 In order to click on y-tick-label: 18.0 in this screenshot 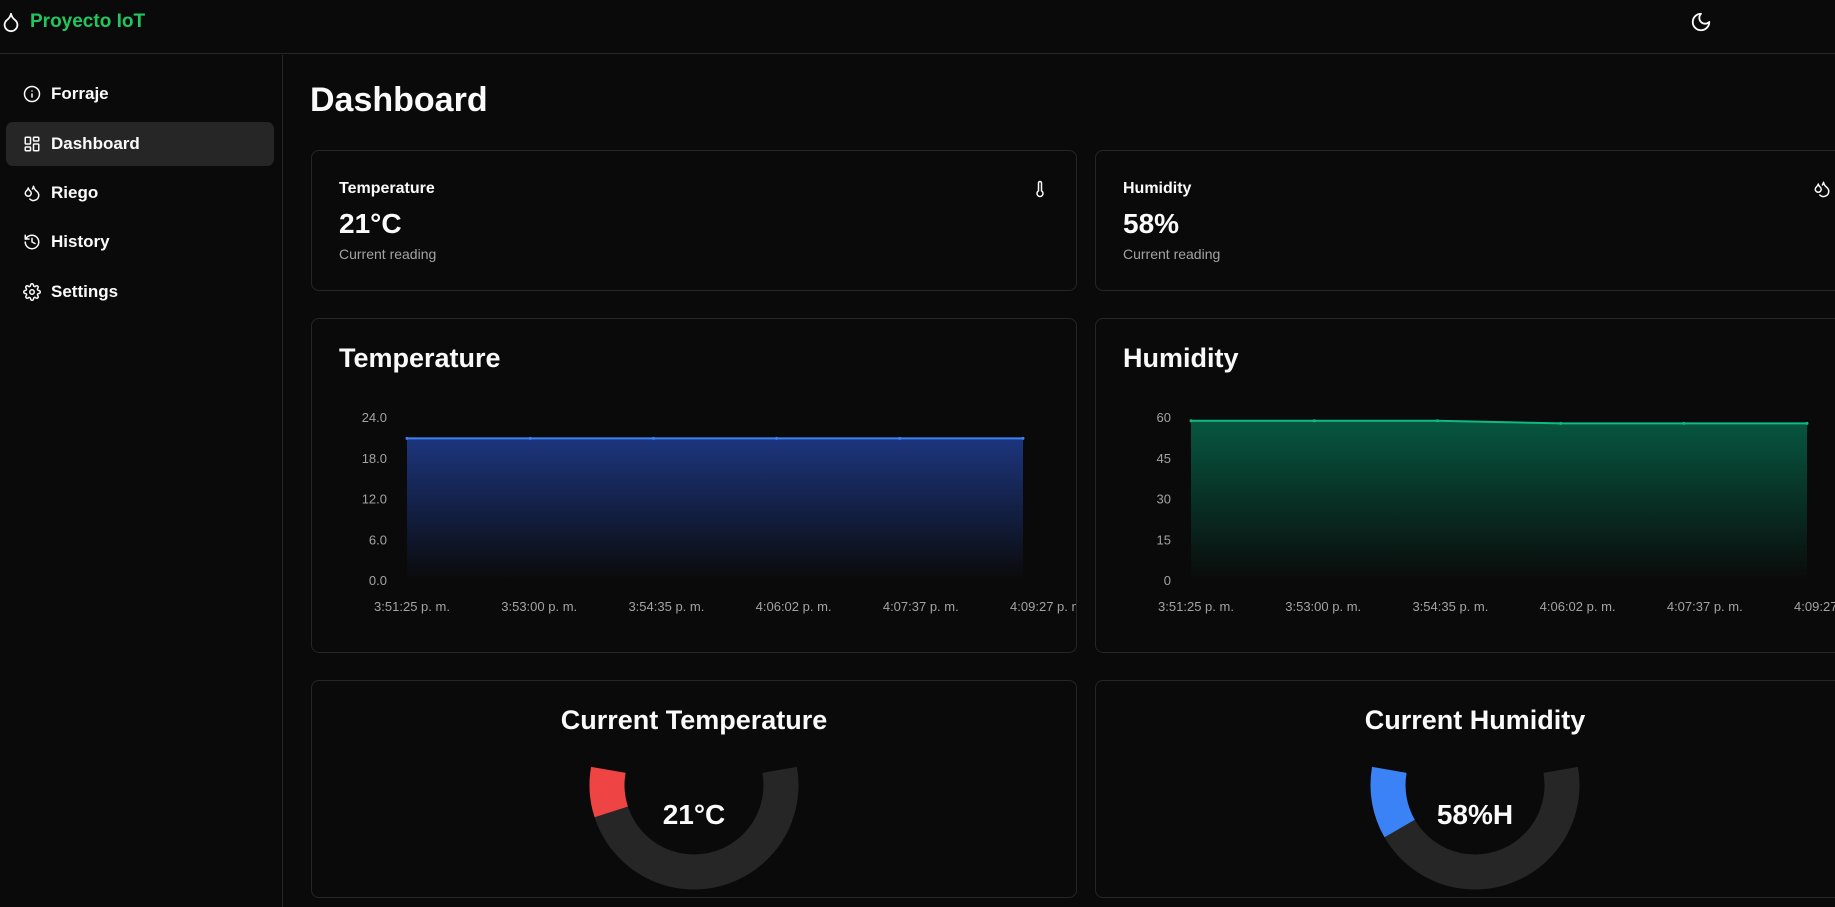, I will do `click(374, 458)`.